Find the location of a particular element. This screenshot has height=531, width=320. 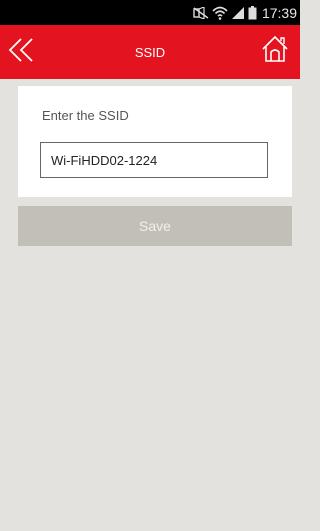

status-time: 17:39 is located at coordinates (279, 12).